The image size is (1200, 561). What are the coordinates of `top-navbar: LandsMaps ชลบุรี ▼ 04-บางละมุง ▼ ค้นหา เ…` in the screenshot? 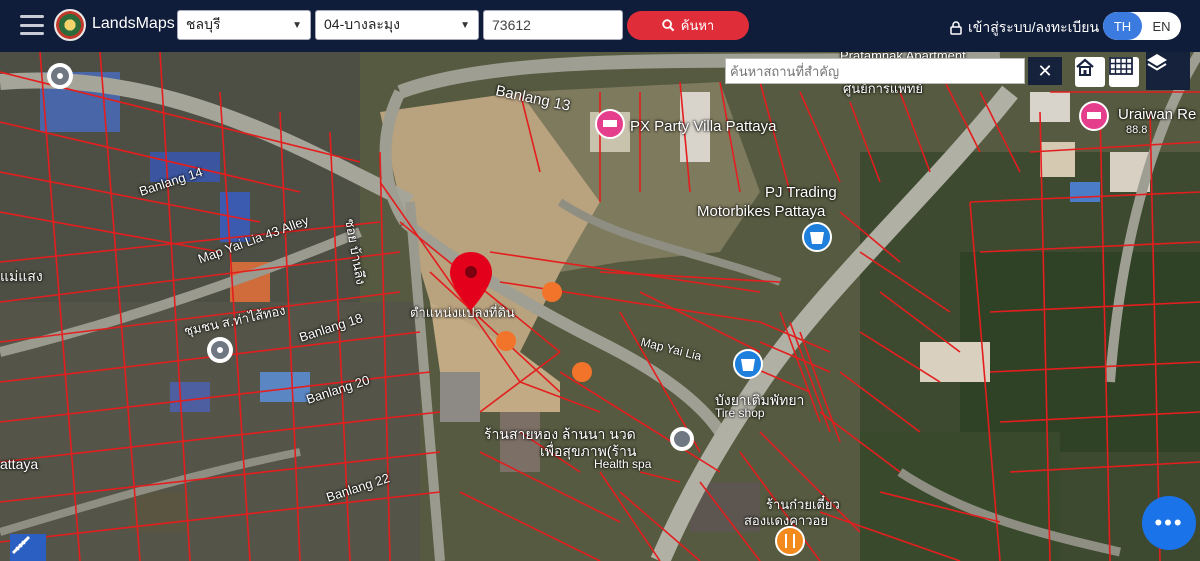 It's located at (600, 26).